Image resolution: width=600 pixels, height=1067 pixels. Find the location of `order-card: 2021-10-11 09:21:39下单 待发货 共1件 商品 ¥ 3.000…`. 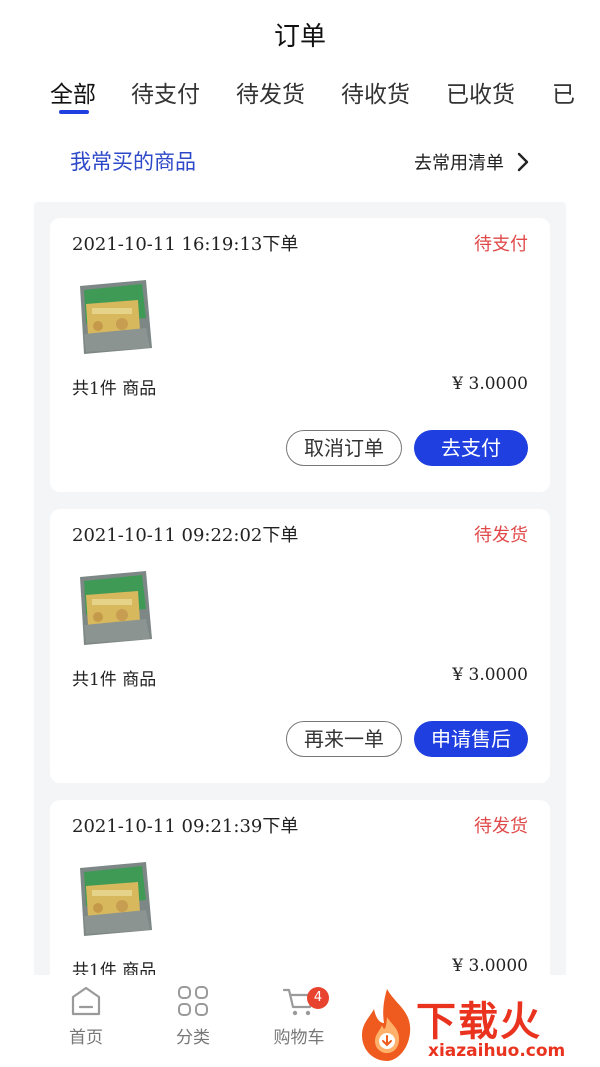

order-card: 2021-10-11 09:21:39下单 待发货 共1件 商品 ¥ 3.000… is located at coordinates (300, 896).